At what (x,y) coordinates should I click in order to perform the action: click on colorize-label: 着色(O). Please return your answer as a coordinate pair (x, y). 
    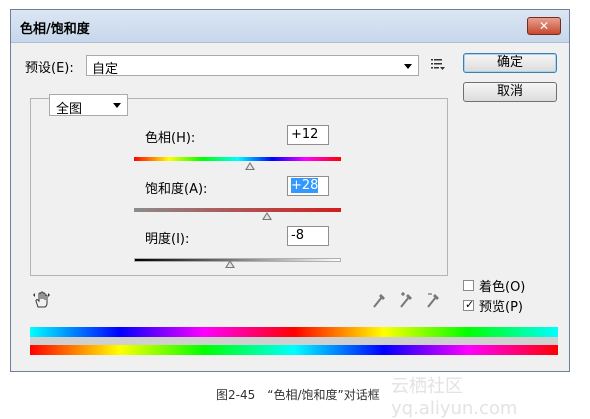
    Looking at the image, I should click on (502, 287).